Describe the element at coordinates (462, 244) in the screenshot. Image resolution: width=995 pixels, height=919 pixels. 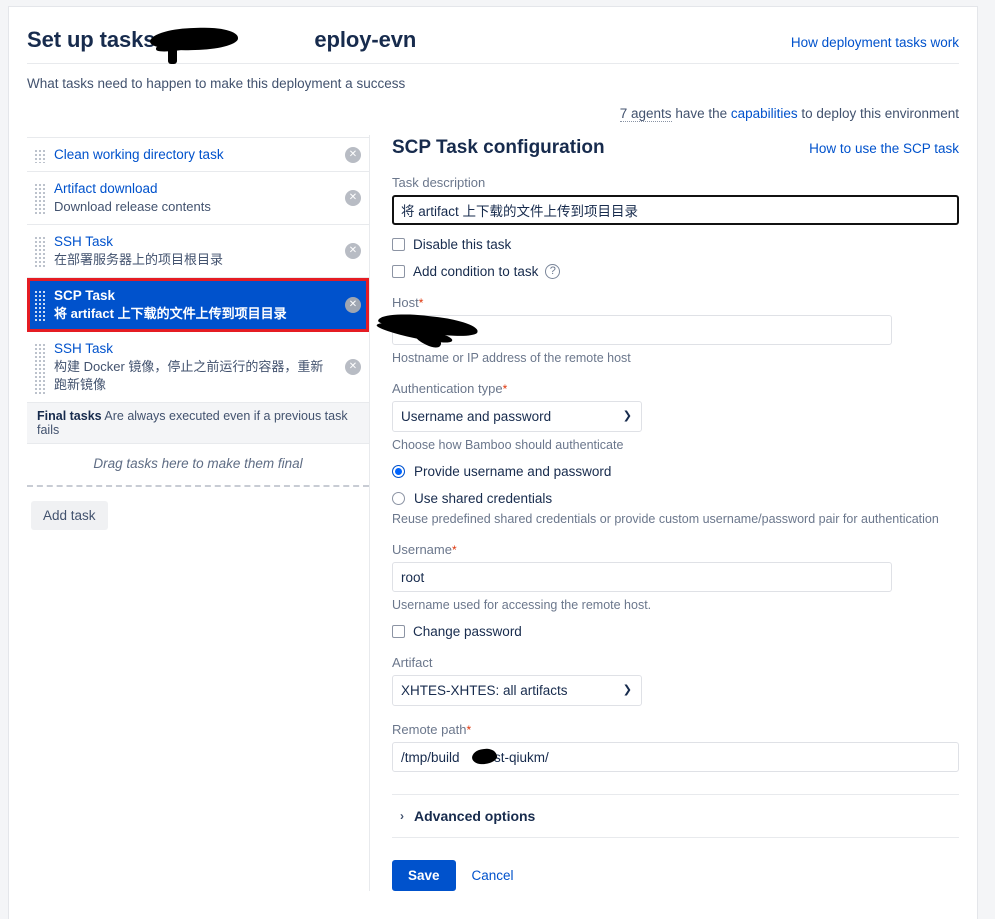
I see `disable-task-label: Disable this task` at that location.